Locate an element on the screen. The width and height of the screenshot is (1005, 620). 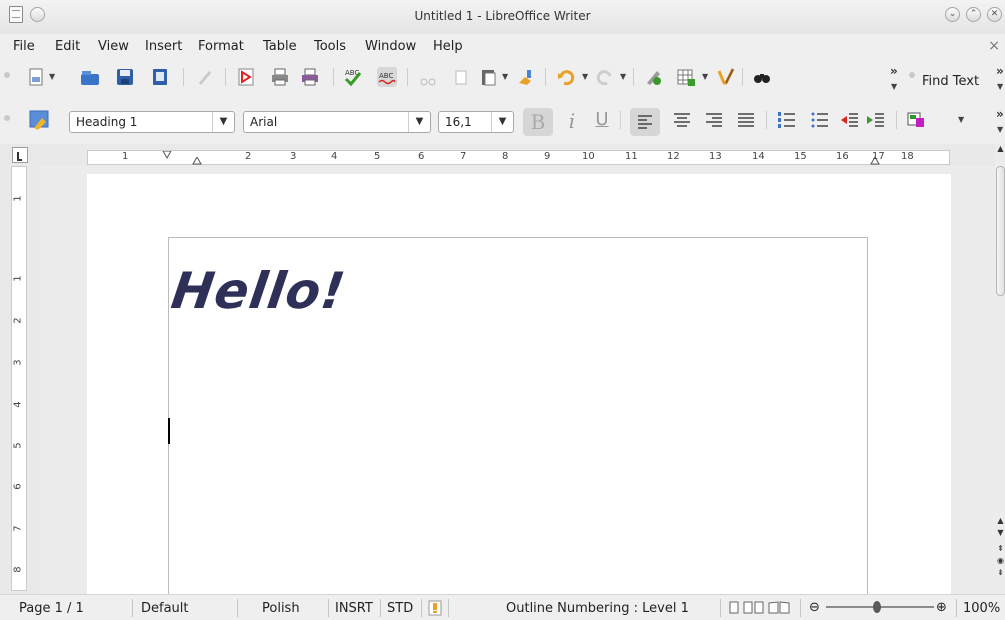
autospellcheck-icon: ABC is located at coordinates (387, 77).